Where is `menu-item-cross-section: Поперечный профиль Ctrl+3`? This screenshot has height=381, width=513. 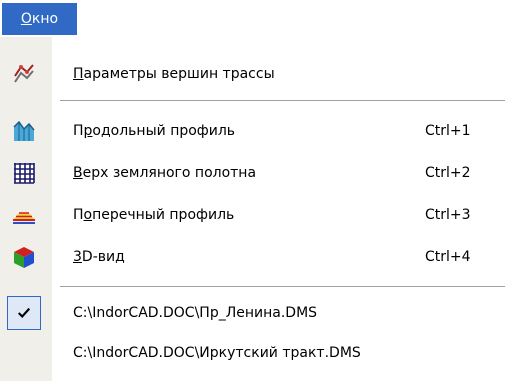
menu-item-cross-section: Поперечный профиль Ctrl+3 is located at coordinates (256, 215).